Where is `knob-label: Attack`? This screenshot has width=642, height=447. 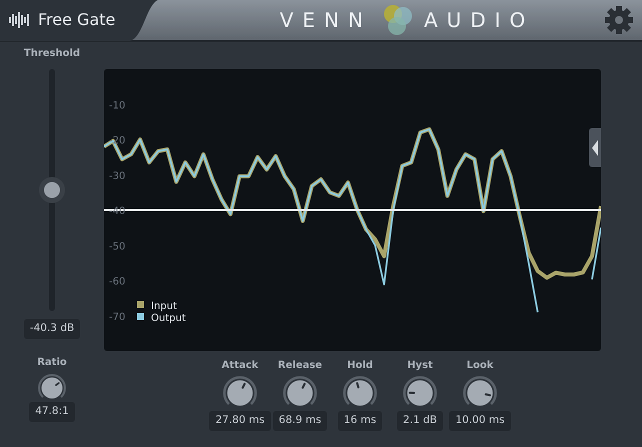
knob-label: Attack is located at coordinates (240, 366).